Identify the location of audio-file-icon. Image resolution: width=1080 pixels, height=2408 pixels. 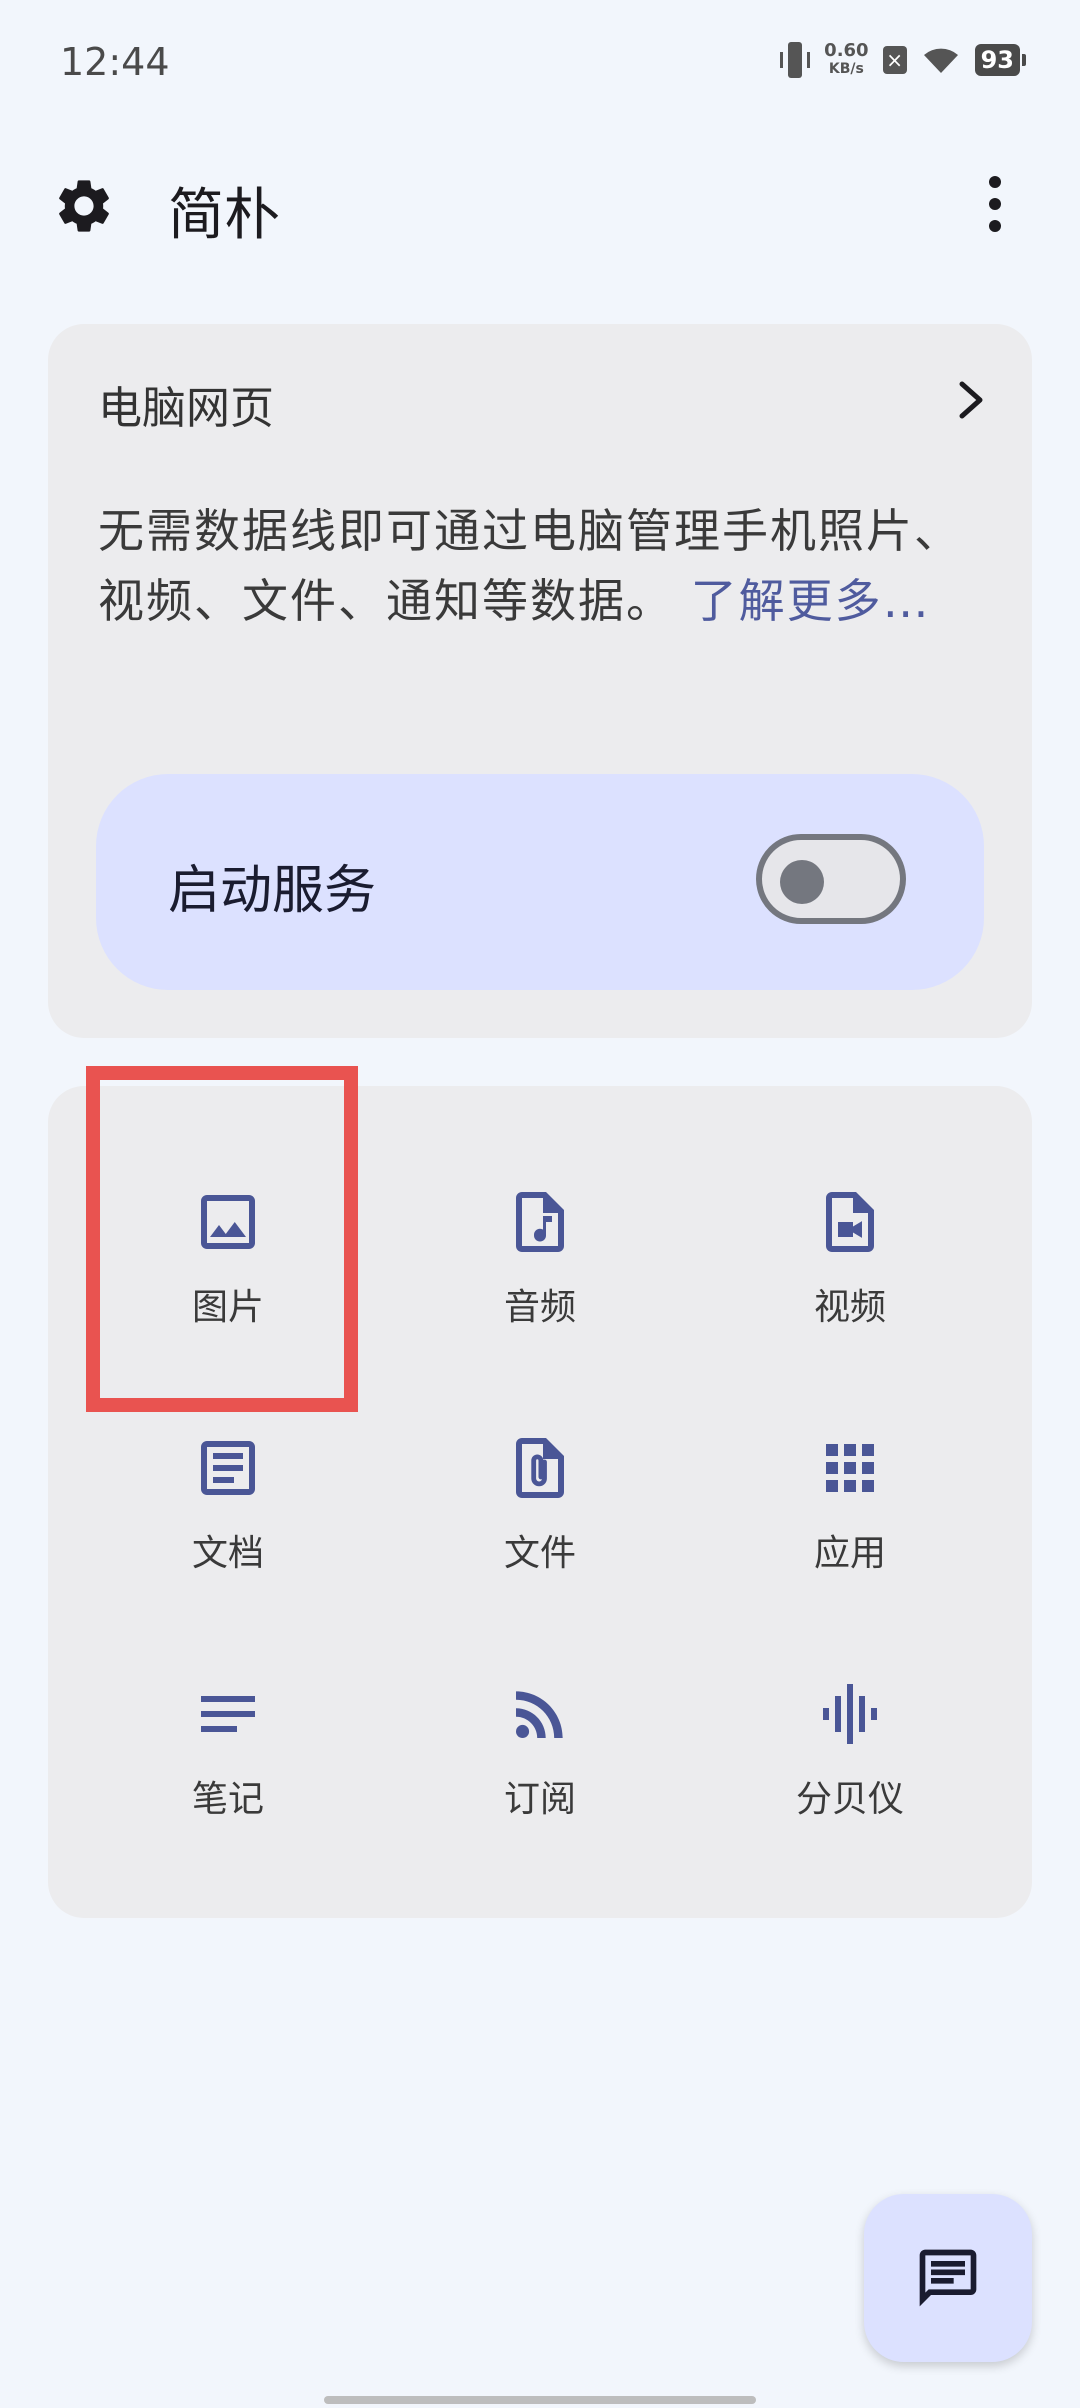
(540, 1222).